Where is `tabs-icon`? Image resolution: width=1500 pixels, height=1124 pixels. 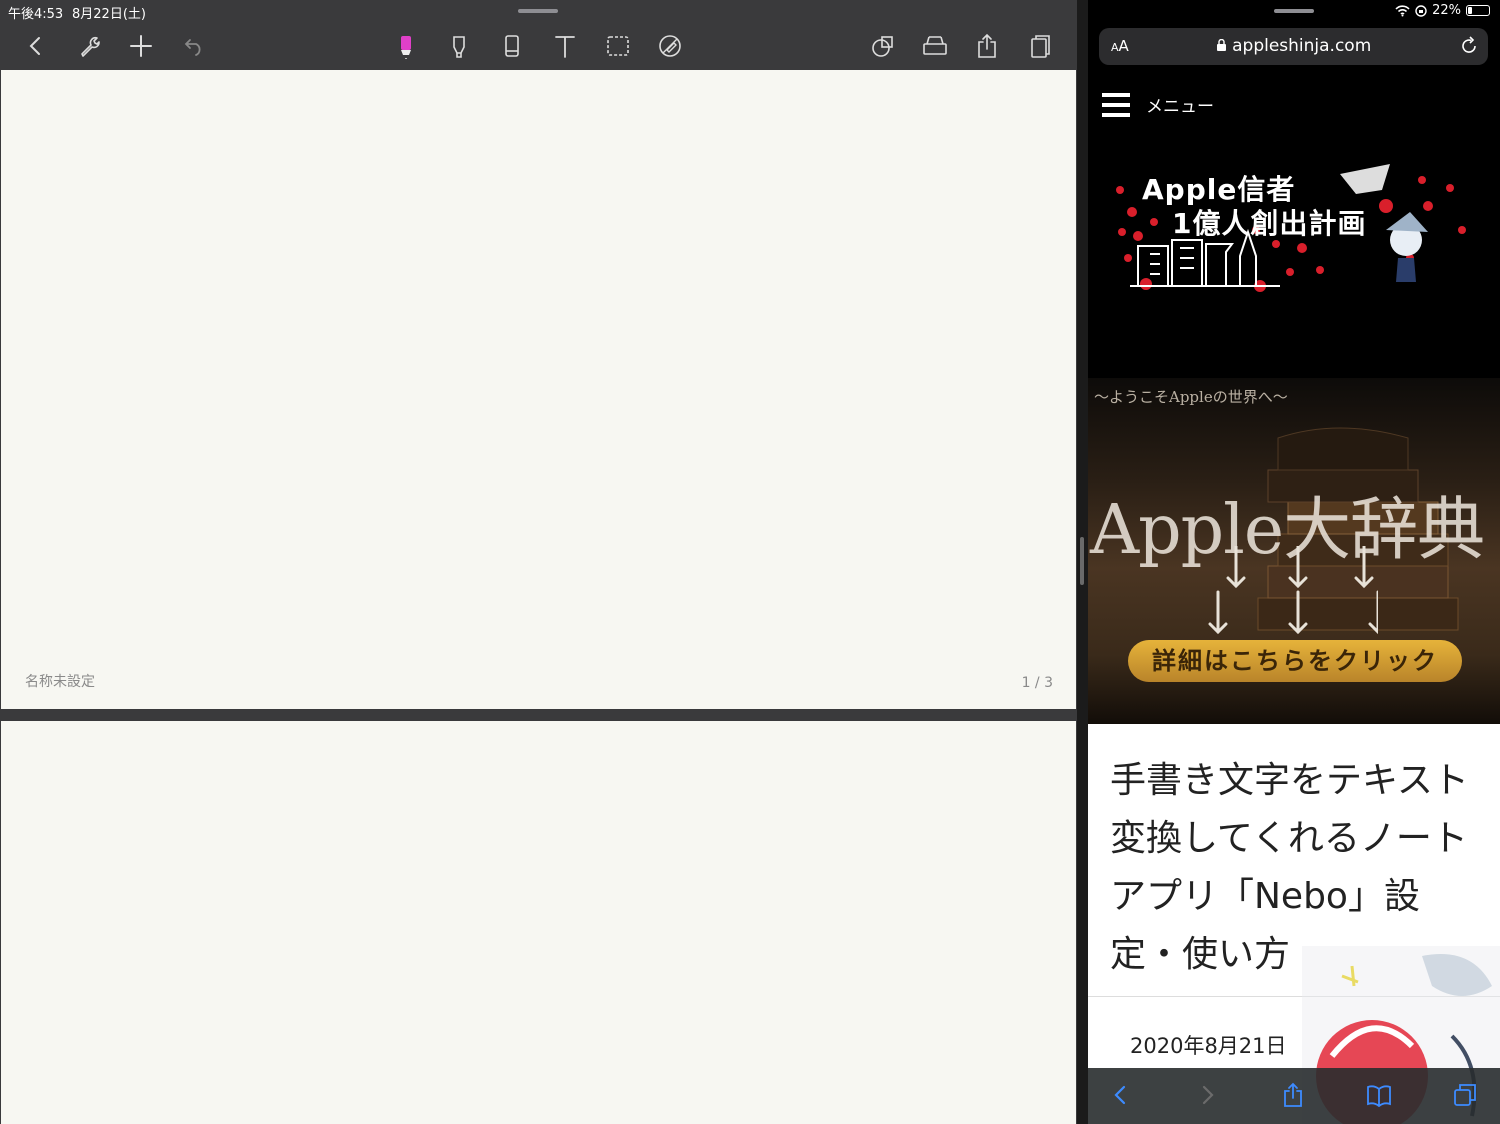
tabs-icon is located at coordinates (1465, 1095).